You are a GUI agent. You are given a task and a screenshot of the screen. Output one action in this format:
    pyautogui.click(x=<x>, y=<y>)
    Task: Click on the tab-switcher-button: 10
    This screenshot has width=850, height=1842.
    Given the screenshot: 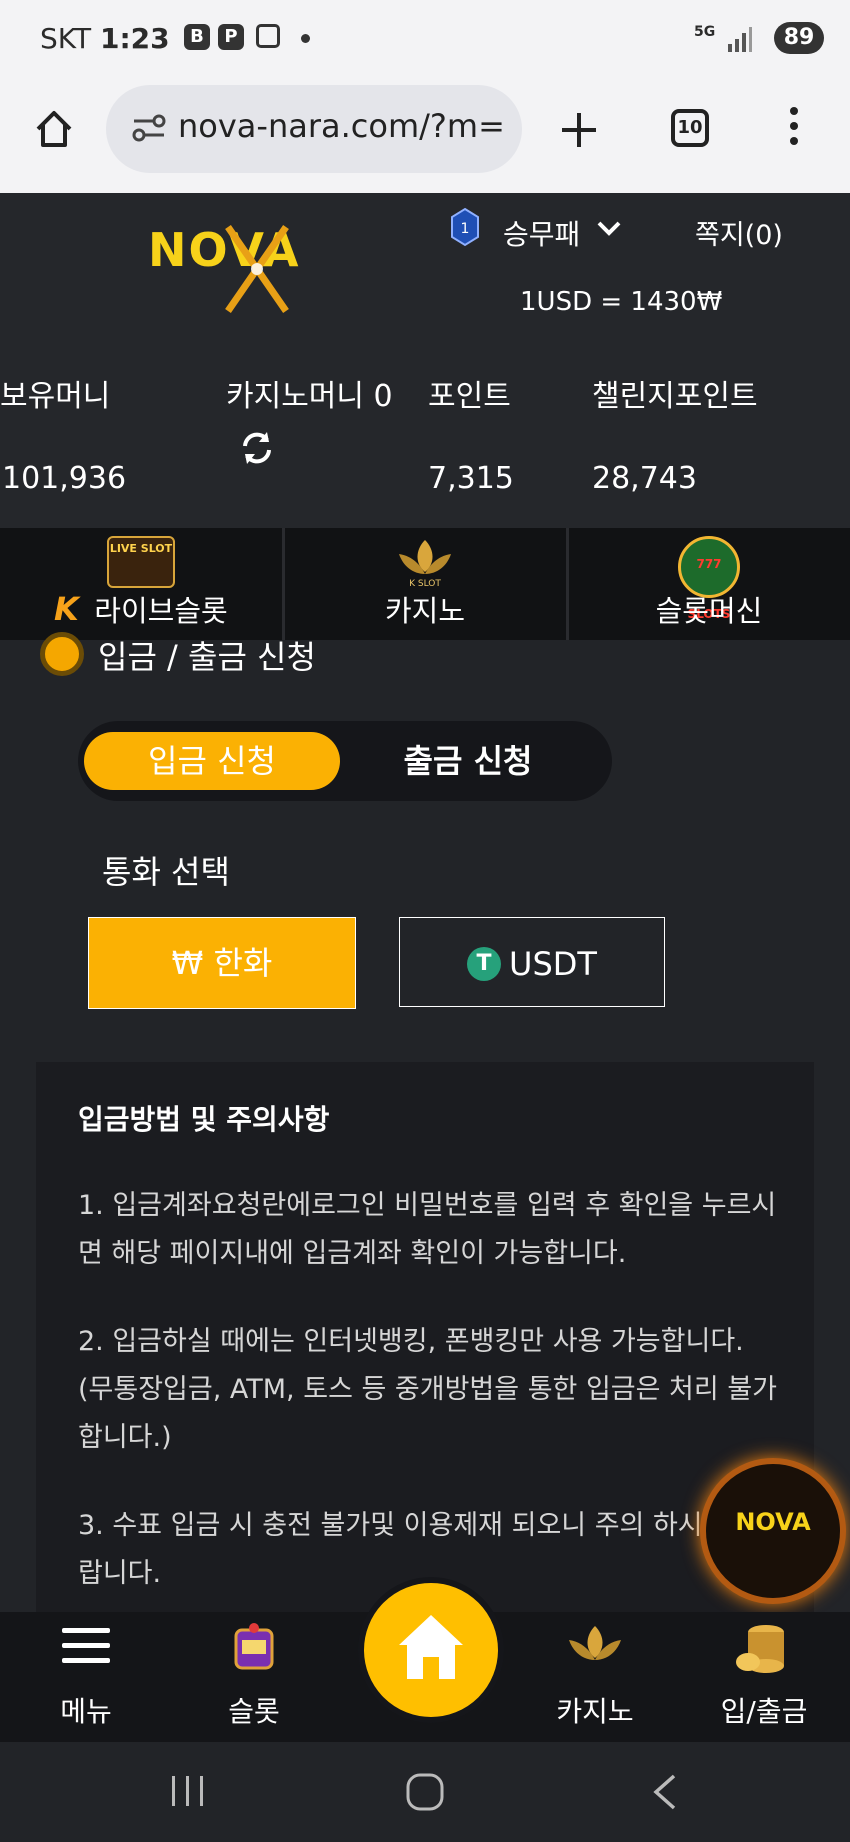 What is the action you would take?
    pyautogui.click(x=690, y=128)
    